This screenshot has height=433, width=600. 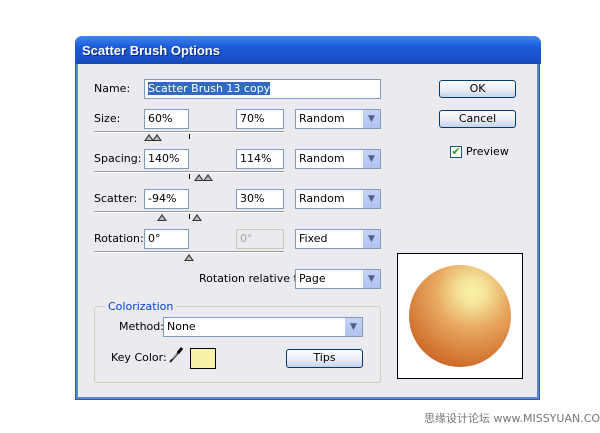 What do you see at coordinates (260, 159) in the screenshot?
I see `spacing-max-input: 114%` at bounding box center [260, 159].